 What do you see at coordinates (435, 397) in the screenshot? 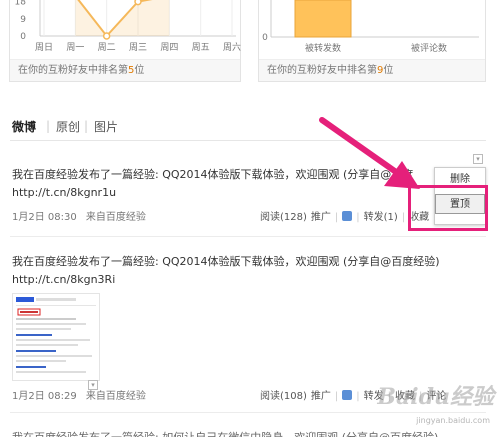
I see `baidu-watermark-logo: Baidu经验` at bounding box center [435, 397].